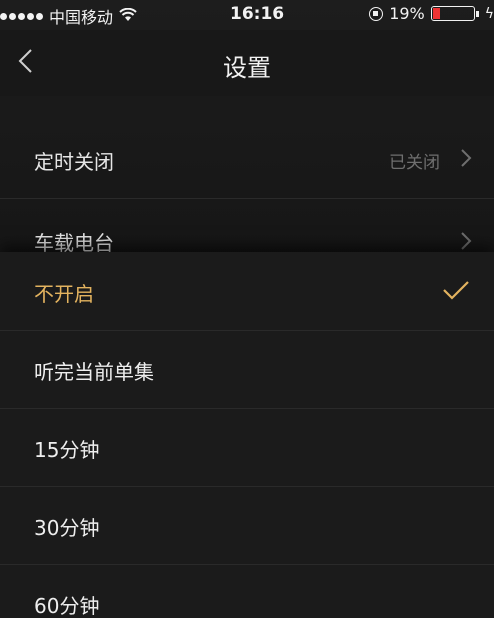 The height and width of the screenshot is (618, 494). I want to click on lightning-icon: ϟ, so click(489, 13).